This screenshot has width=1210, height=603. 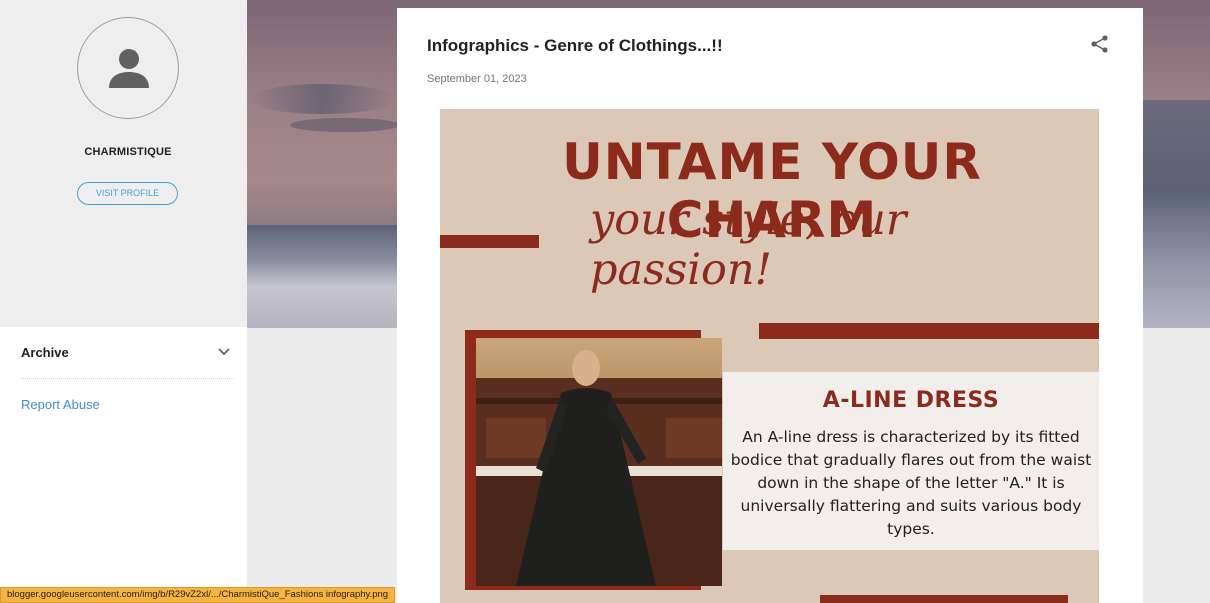 I want to click on archive-heading: Archive, so click(x=45, y=352).